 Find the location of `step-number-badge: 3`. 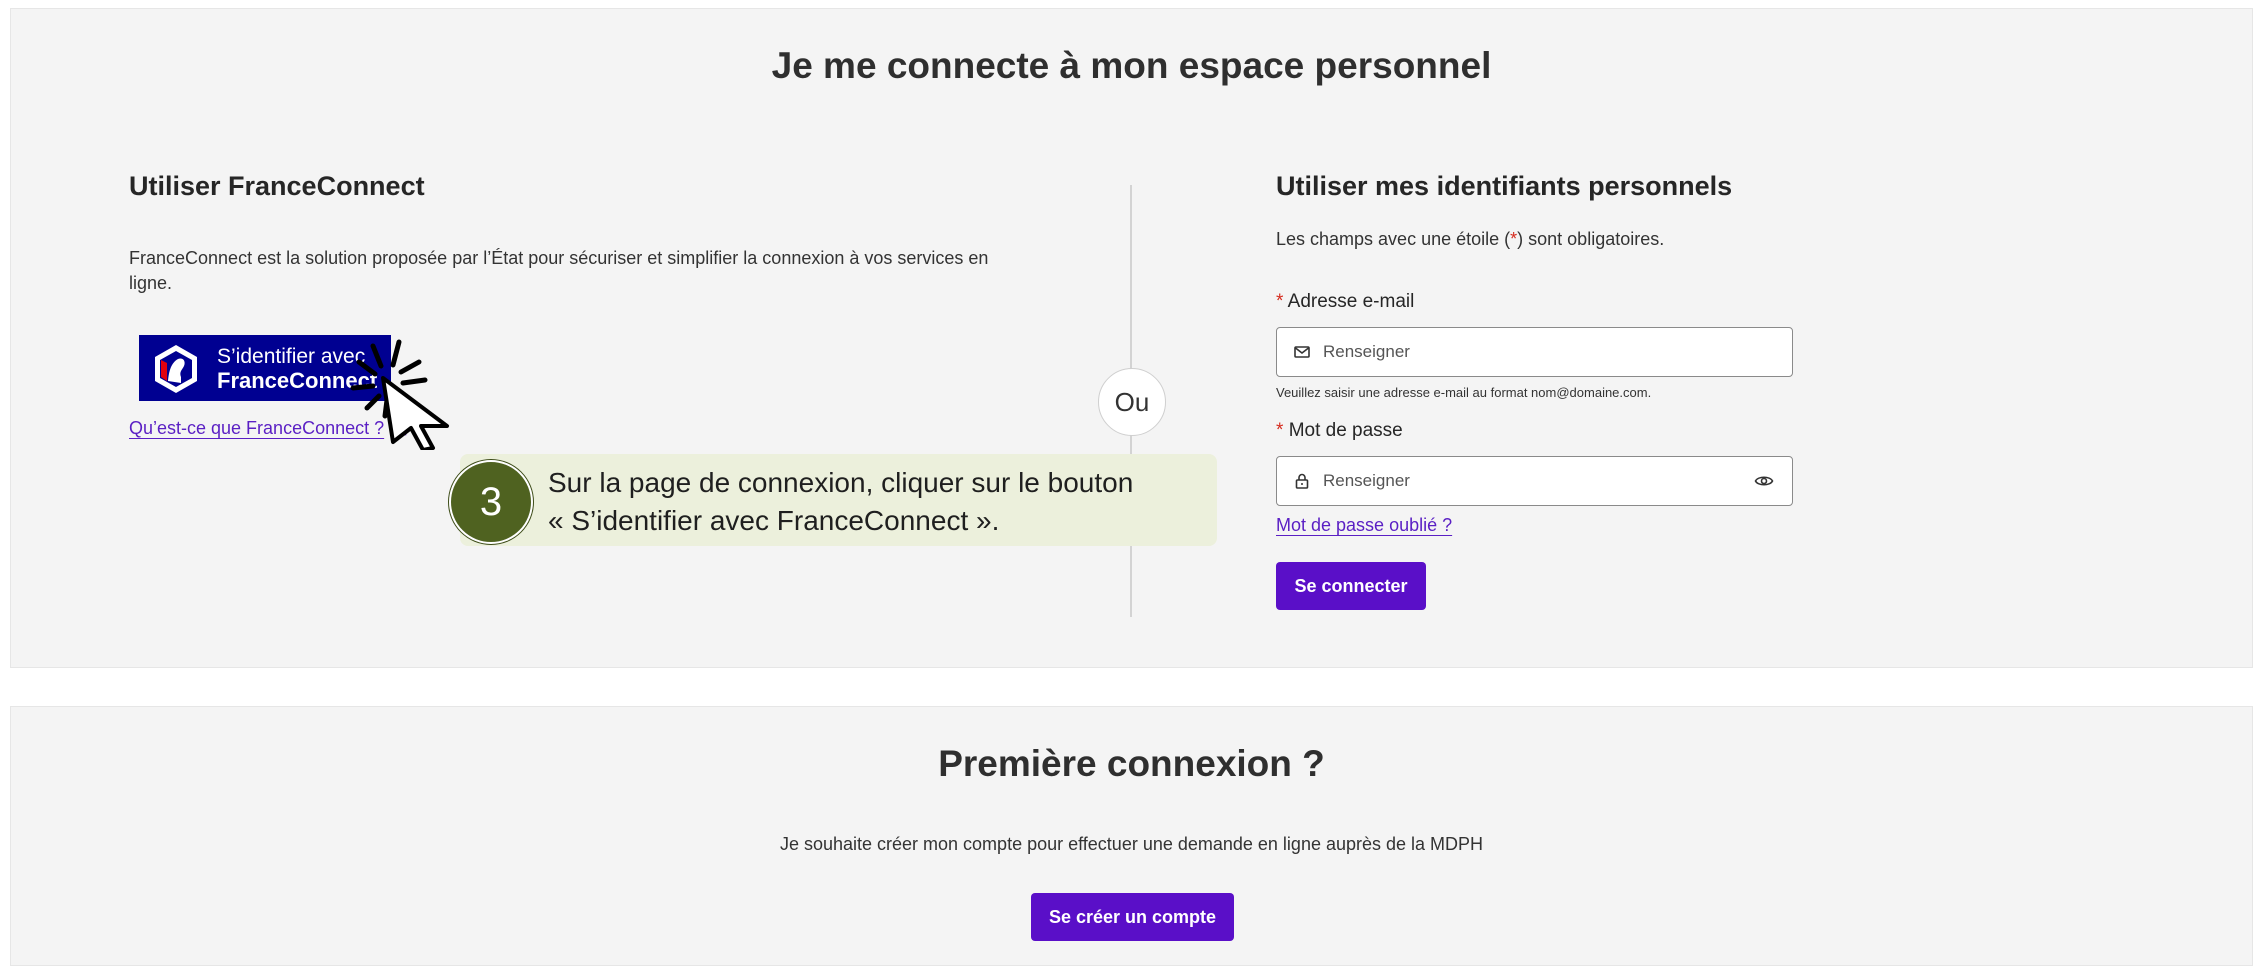

step-number-badge: 3 is located at coordinates (491, 502).